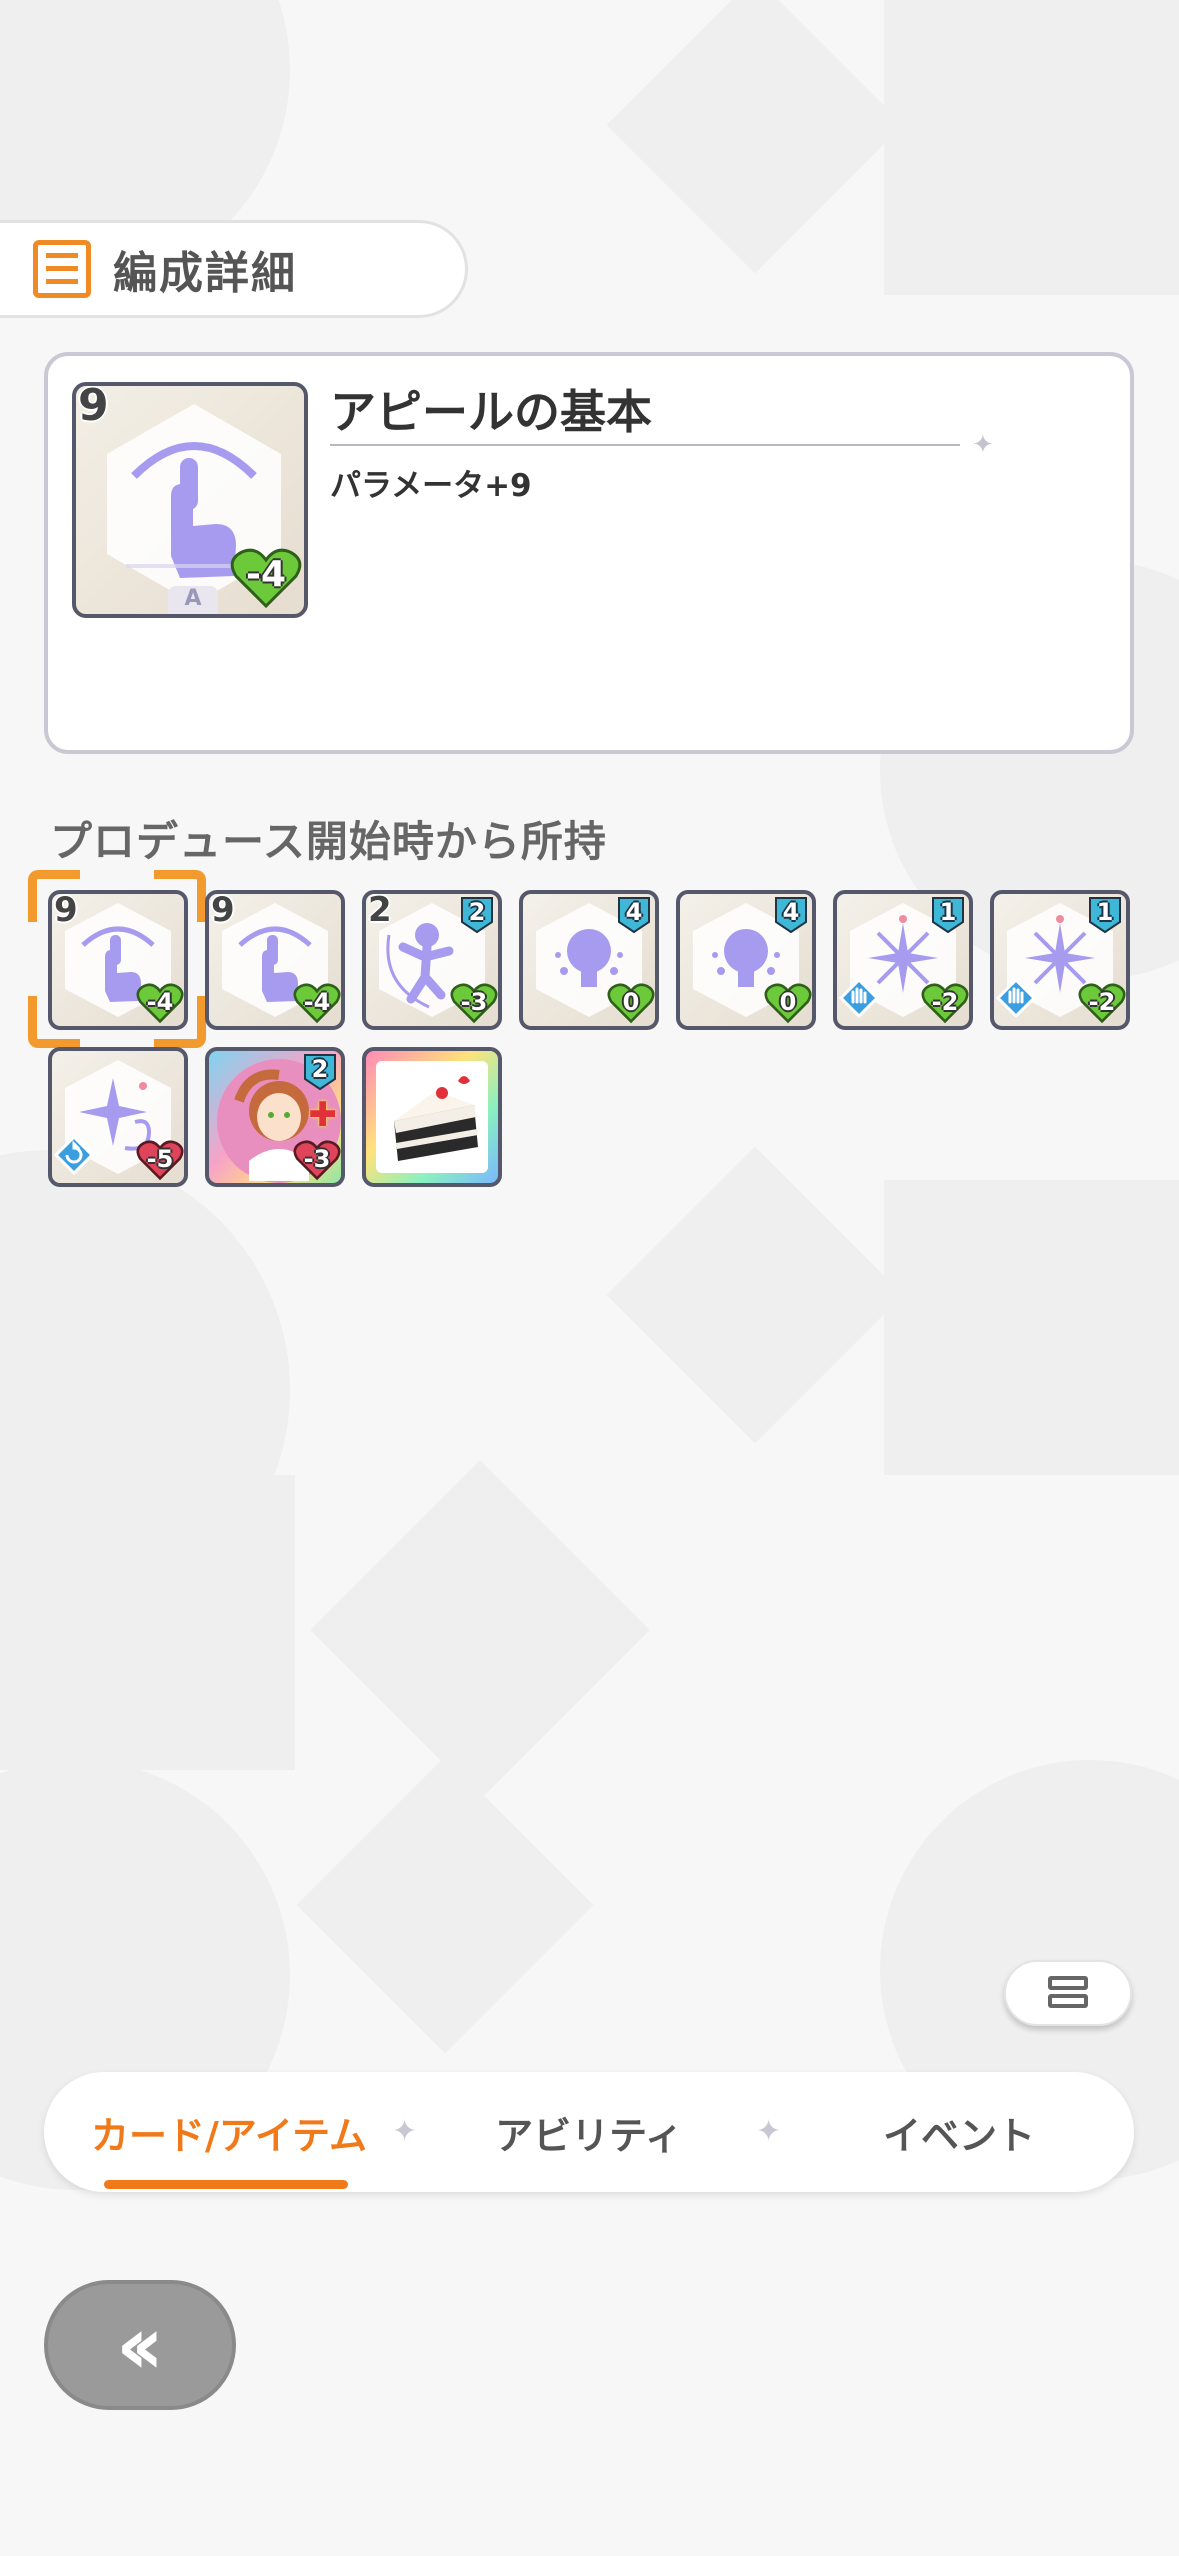 This screenshot has width=1179, height=2556. I want to click on heart-cost-badge: -5, so click(160, 1160).